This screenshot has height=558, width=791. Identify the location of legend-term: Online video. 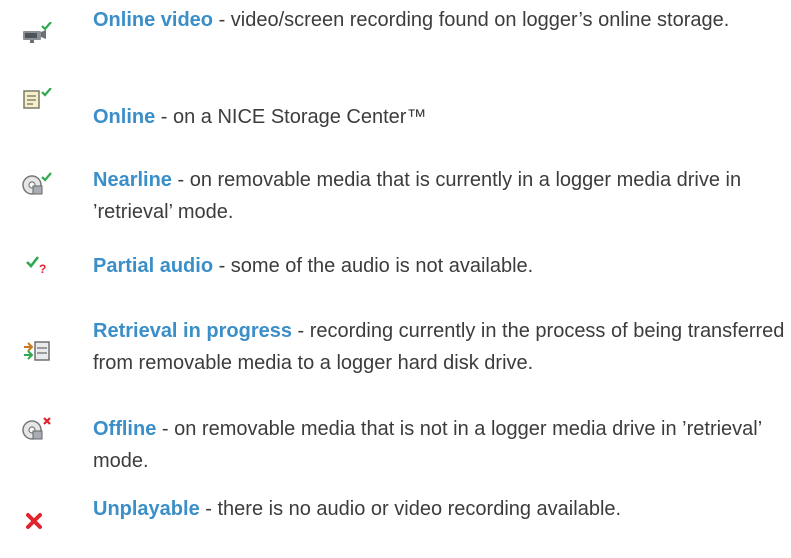
(153, 20).